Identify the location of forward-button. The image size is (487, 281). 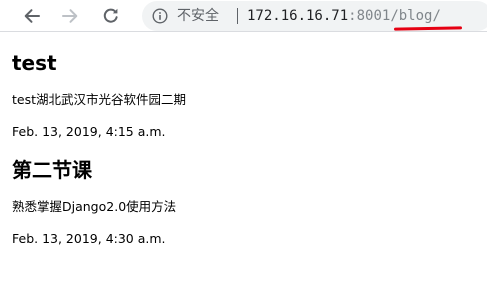
(70, 16).